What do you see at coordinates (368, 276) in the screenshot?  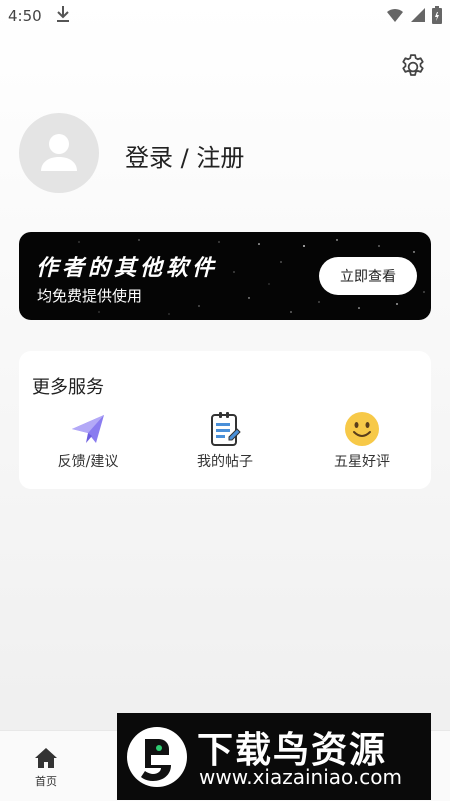 I see `view-now-button: 立即查看` at bounding box center [368, 276].